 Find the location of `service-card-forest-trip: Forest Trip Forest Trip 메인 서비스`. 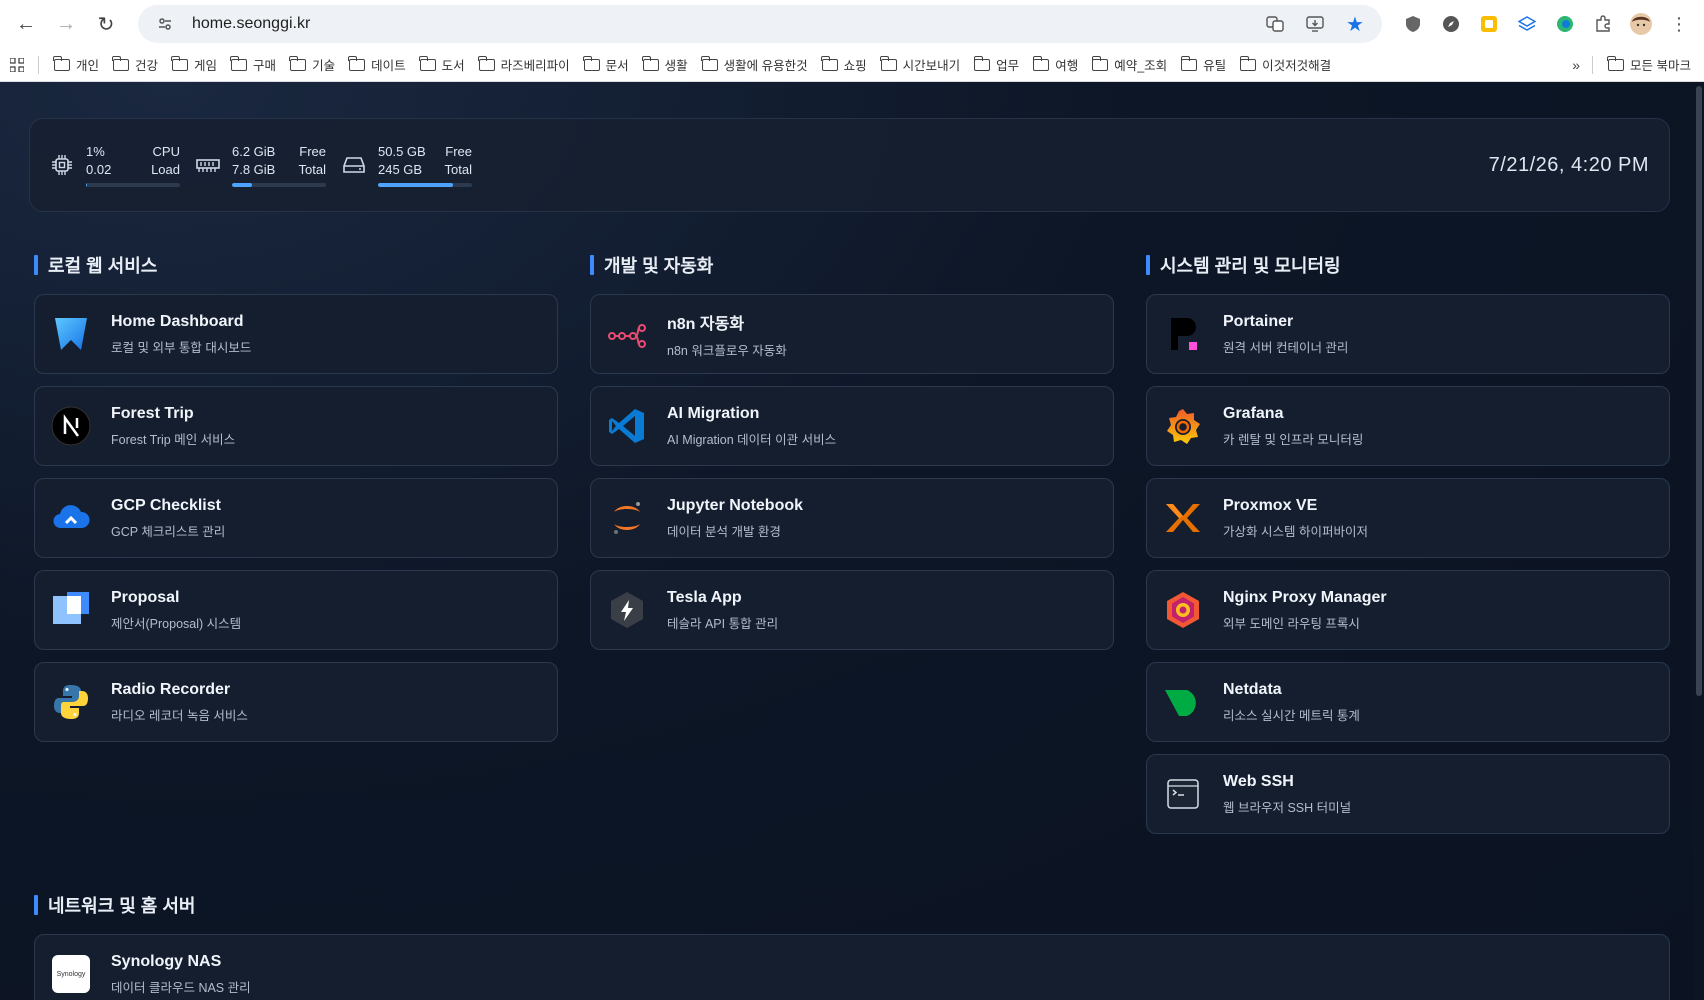

service-card-forest-trip: Forest Trip Forest Trip 메인 서비스 is located at coordinates (296, 426).